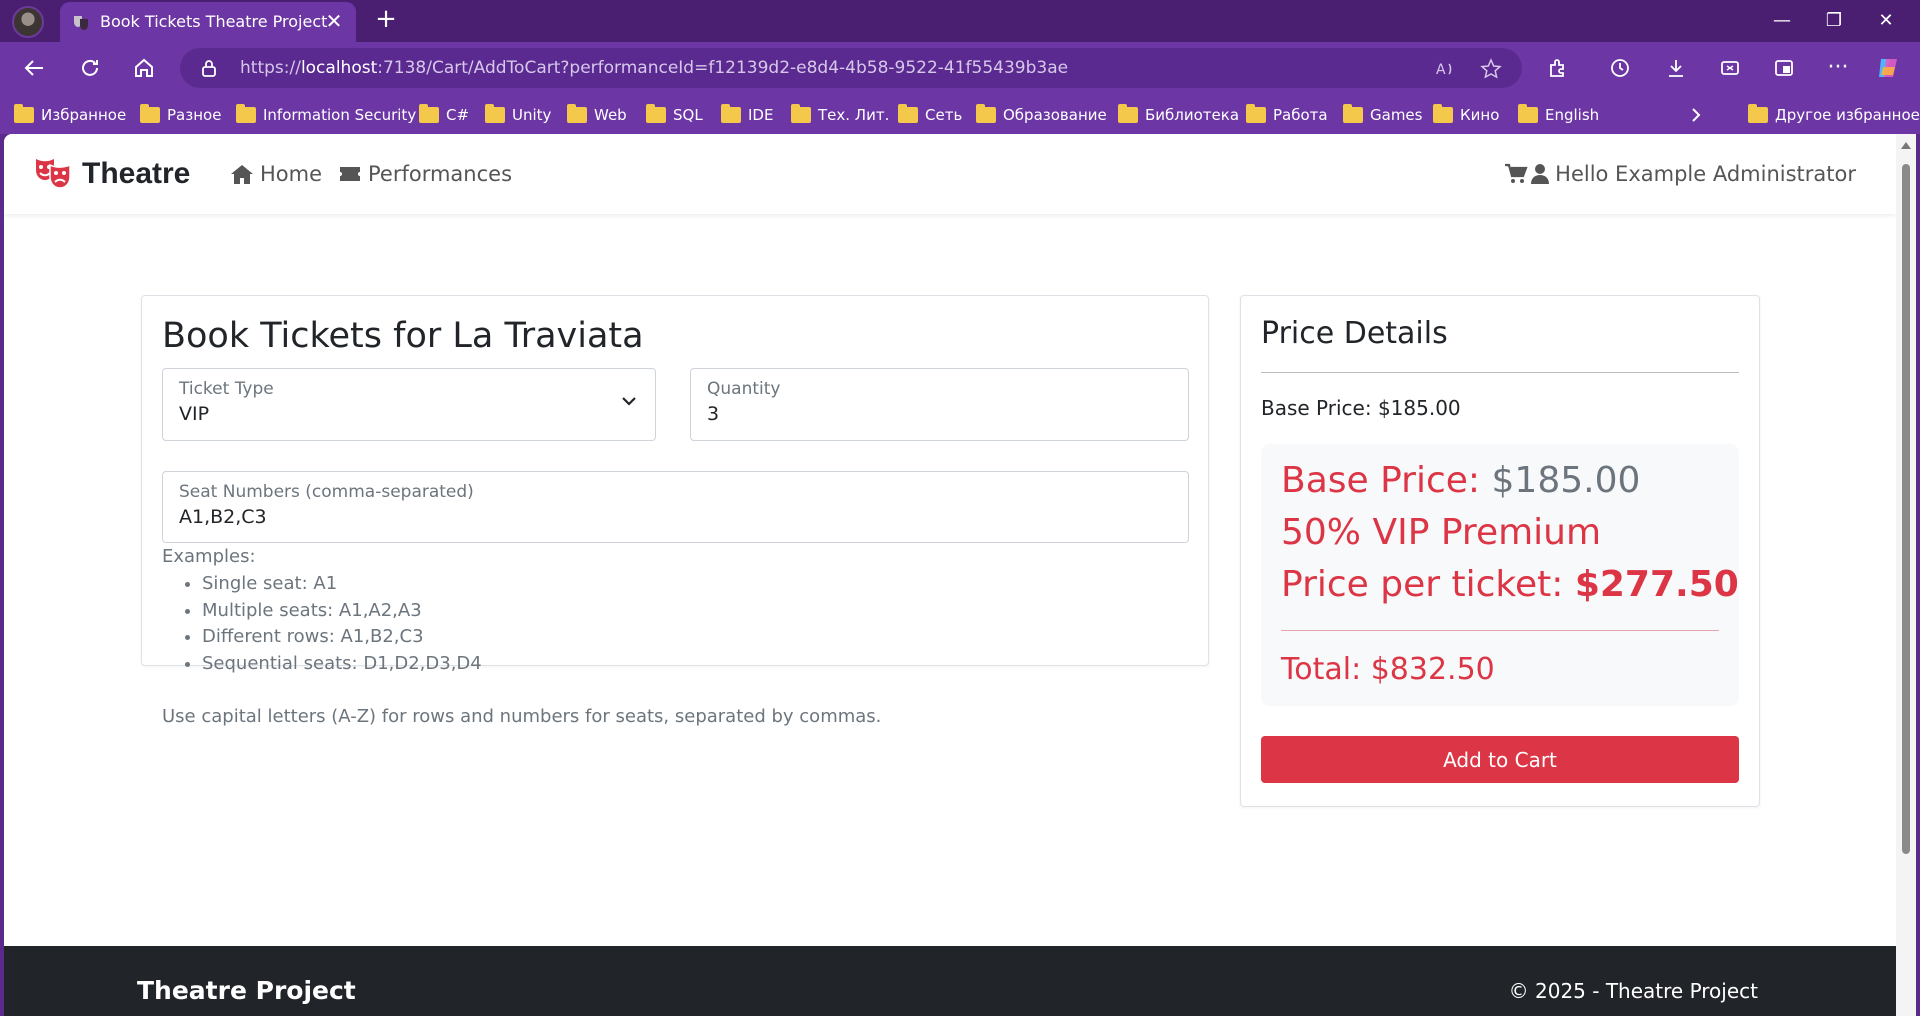 This screenshot has height=1016, width=1920. What do you see at coordinates (1693, 174) in the screenshot?
I see `user-account-link: Hello Example Administrator` at bounding box center [1693, 174].